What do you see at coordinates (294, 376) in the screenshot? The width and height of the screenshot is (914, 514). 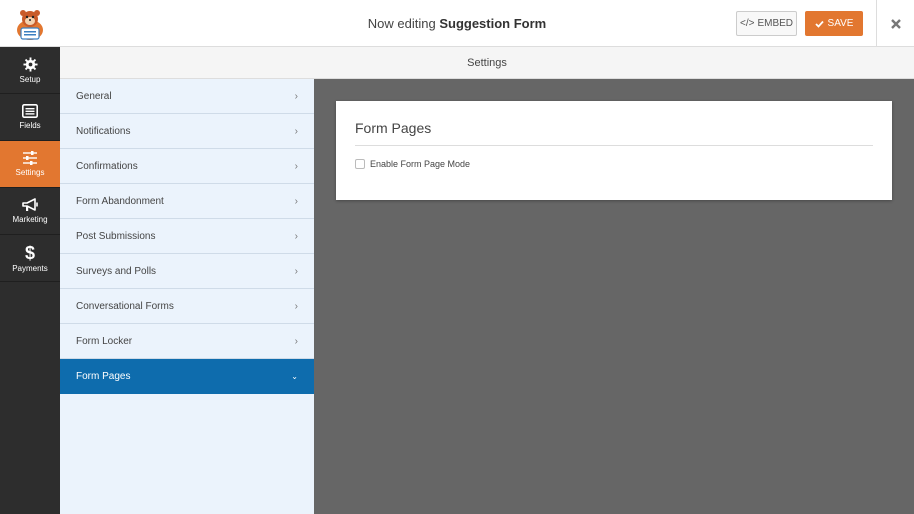 I see `chevron-down-icon: ⌄` at bounding box center [294, 376].